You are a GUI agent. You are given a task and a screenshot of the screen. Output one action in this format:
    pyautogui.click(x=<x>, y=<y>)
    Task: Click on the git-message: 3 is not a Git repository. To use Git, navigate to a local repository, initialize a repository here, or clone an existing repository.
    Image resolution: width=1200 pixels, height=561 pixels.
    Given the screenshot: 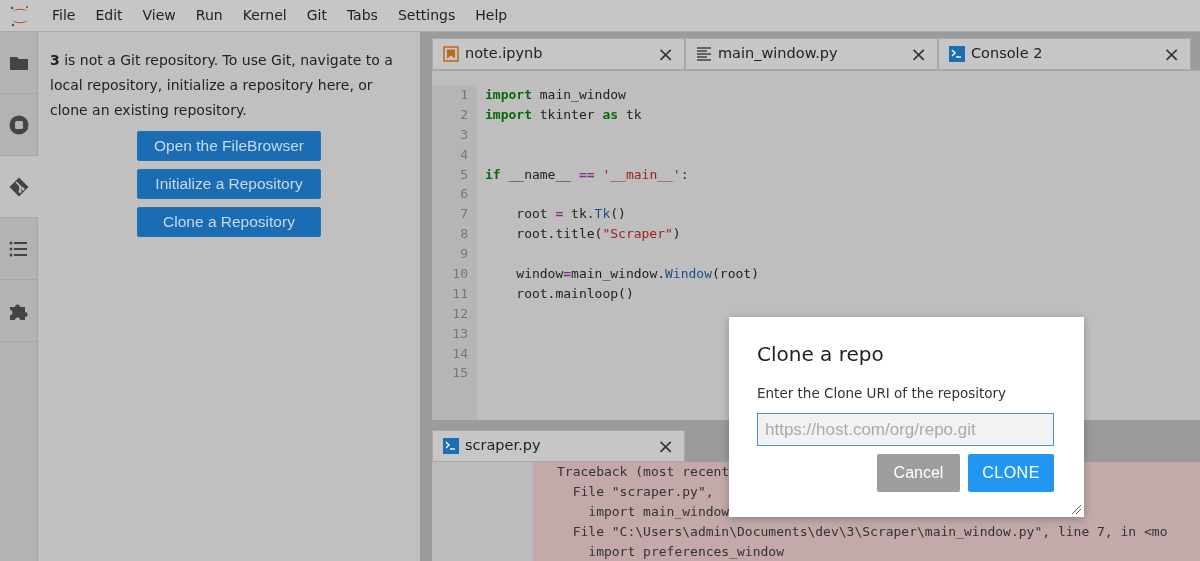 What is the action you would take?
    pyautogui.click(x=222, y=85)
    